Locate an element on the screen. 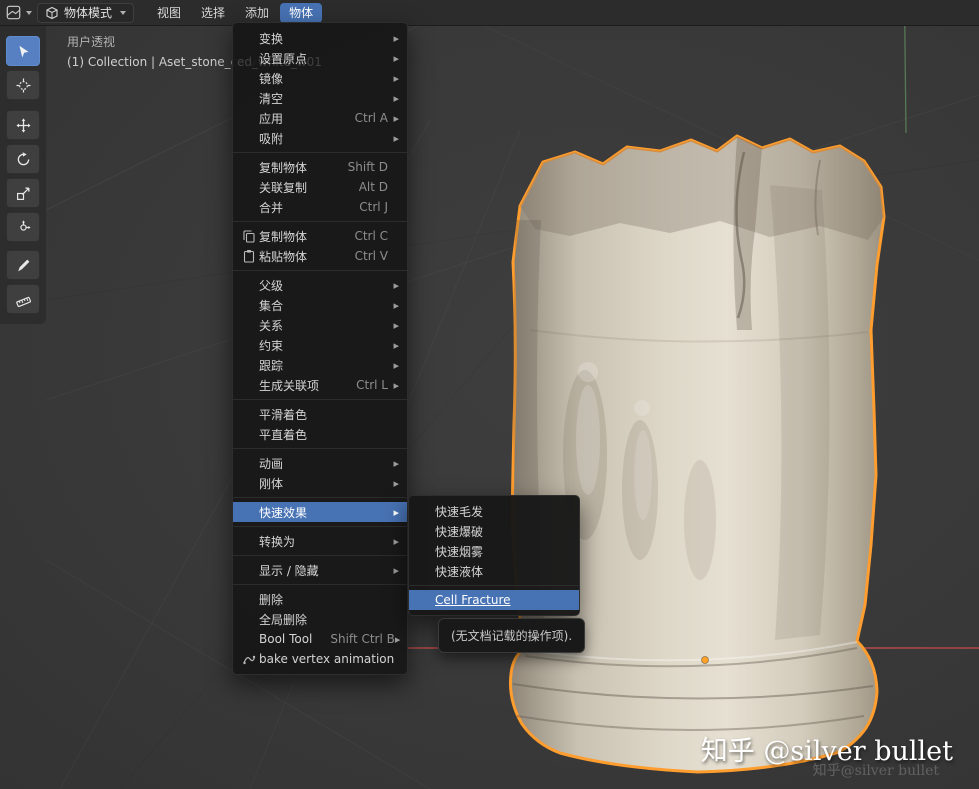 This screenshot has height=789, width=979. menubar-item-select: 选择 is located at coordinates (213, 13).